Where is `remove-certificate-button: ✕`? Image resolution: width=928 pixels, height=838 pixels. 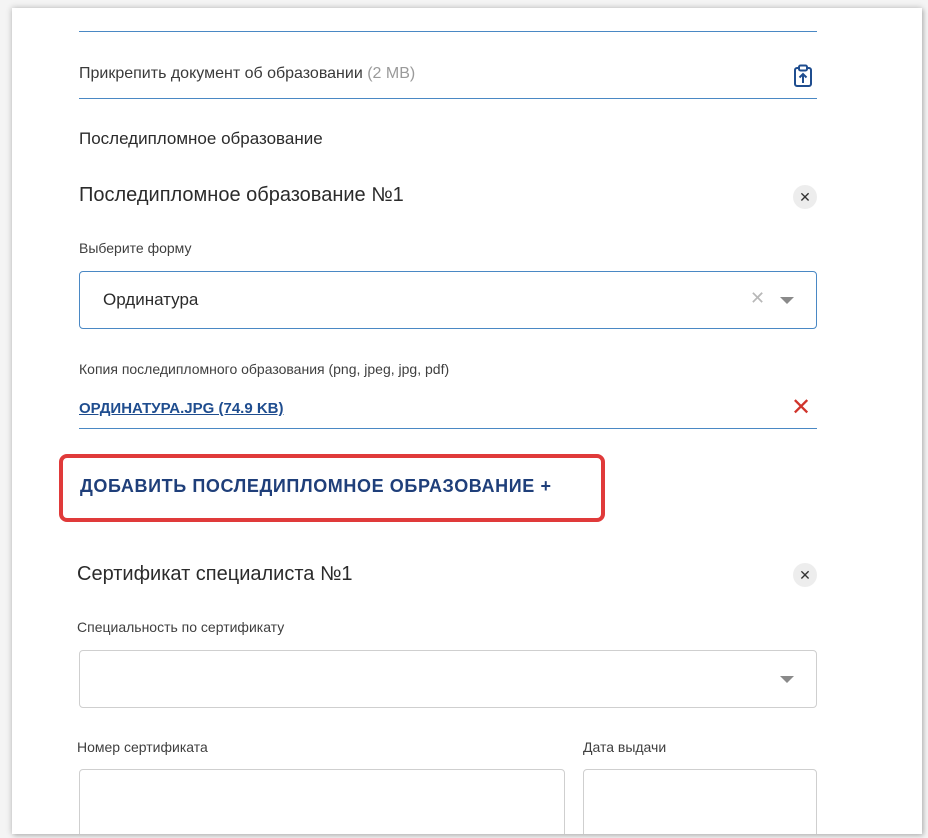
remove-certificate-button: ✕ is located at coordinates (805, 575).